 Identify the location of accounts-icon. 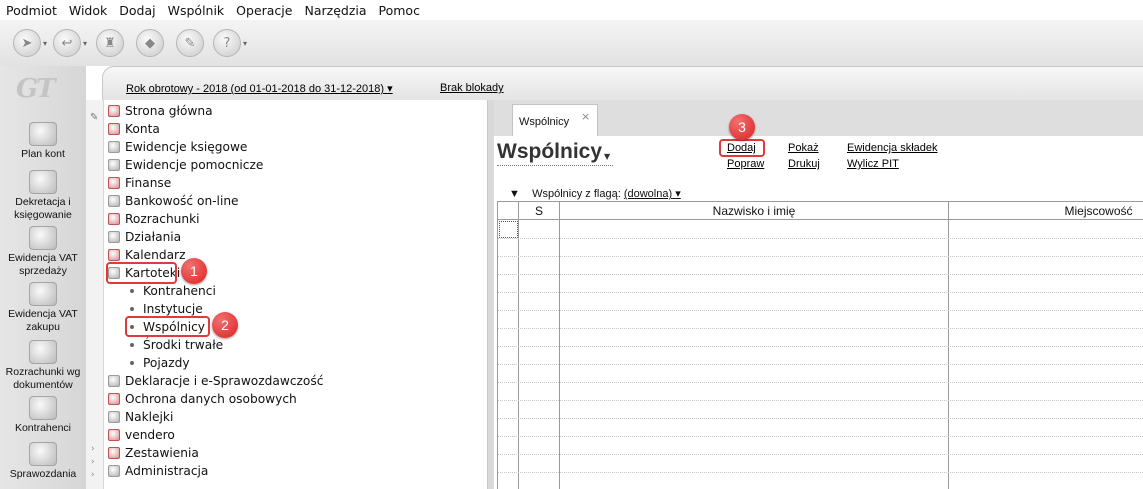
(114, 129).